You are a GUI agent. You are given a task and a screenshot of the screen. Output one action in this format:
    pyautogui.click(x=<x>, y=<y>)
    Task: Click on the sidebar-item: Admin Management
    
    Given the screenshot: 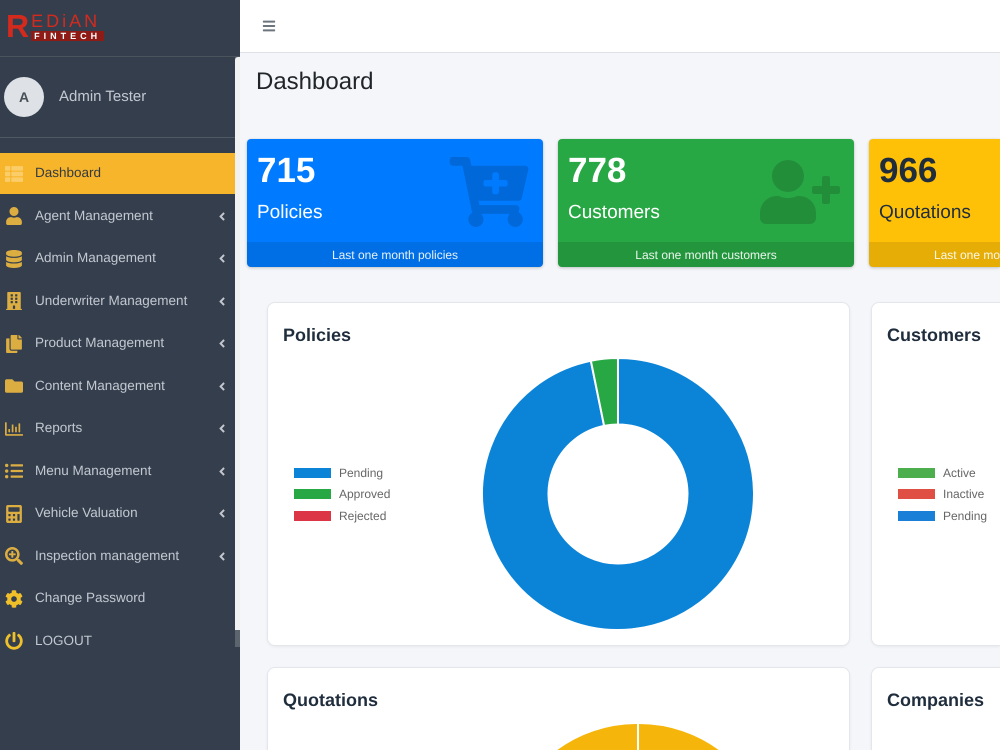 What is the action you would take?
    pyautogui.click(x=117, y=258)
    